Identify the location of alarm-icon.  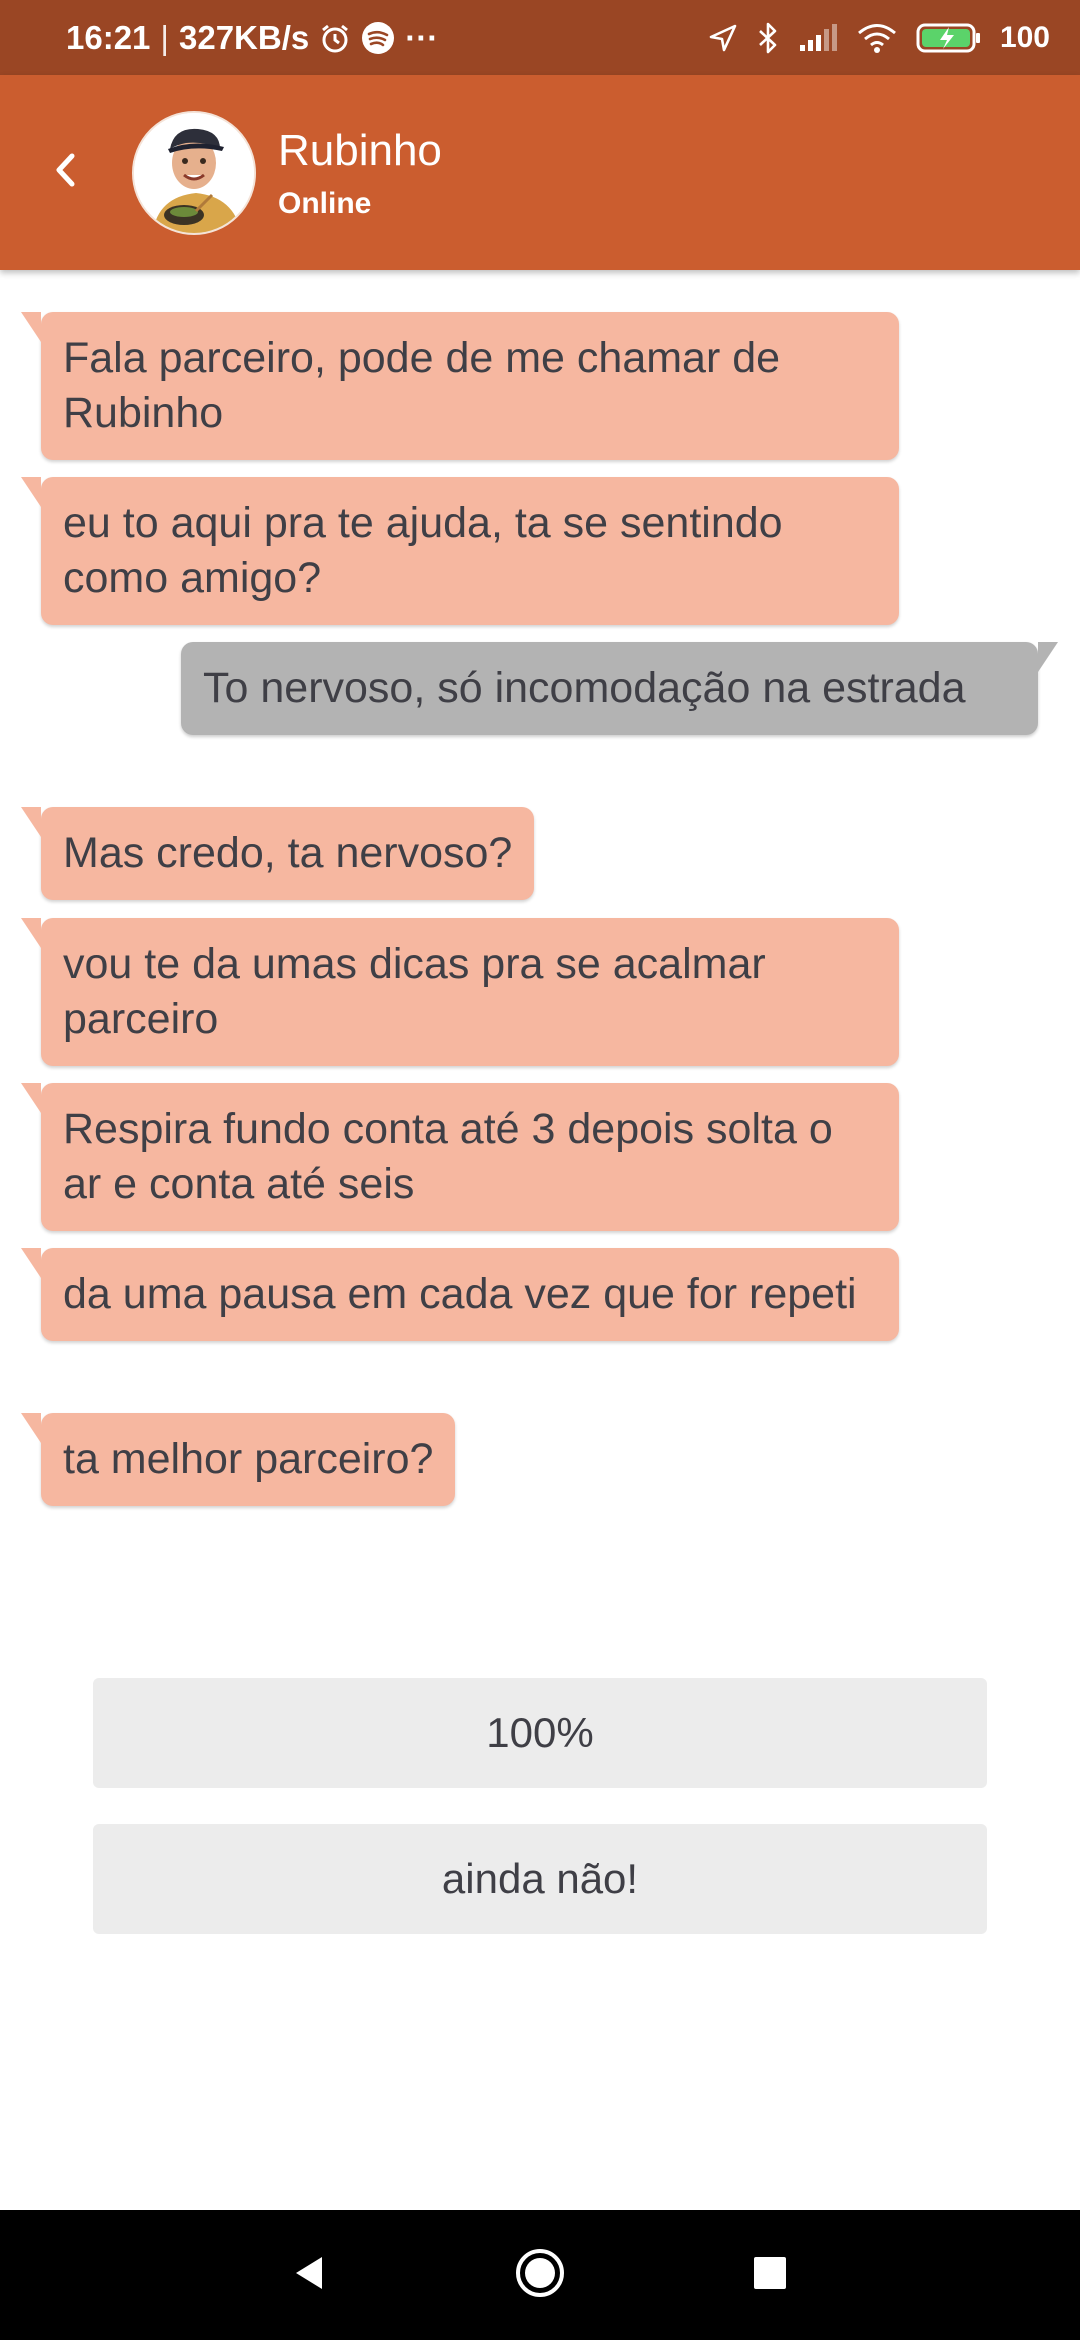
(335, 38).